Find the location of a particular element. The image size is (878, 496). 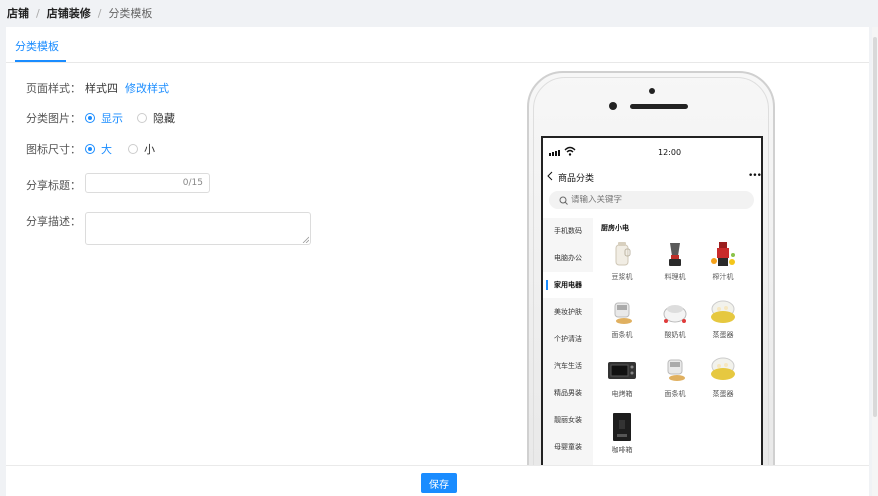

product-name: 电烤箱 is located at coordinates (622, 394).